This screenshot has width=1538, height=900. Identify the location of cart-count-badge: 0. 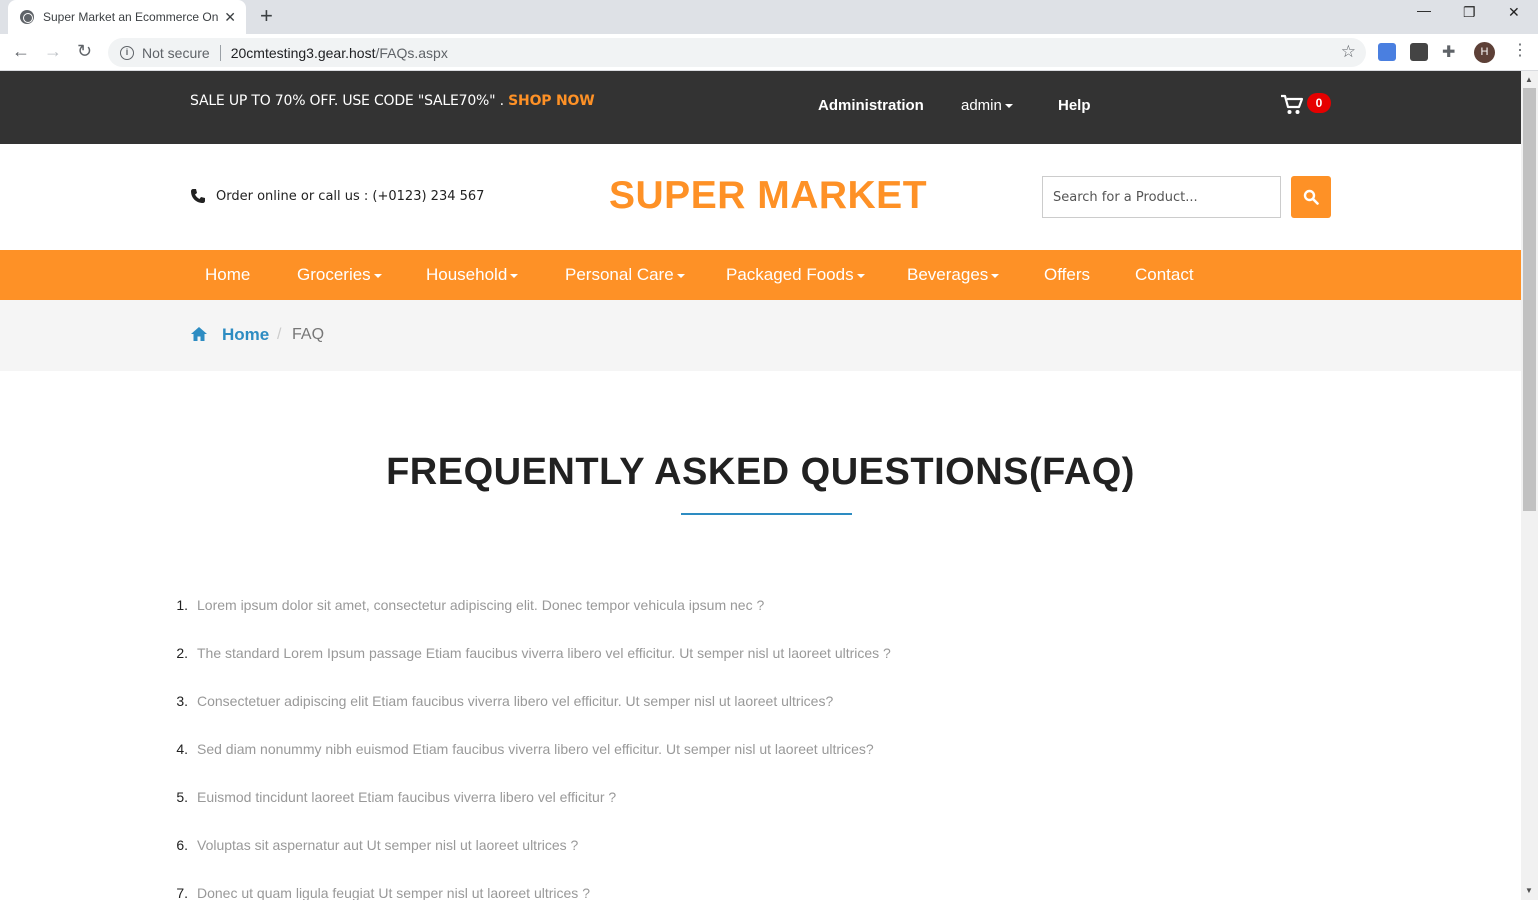
(1319, 103).